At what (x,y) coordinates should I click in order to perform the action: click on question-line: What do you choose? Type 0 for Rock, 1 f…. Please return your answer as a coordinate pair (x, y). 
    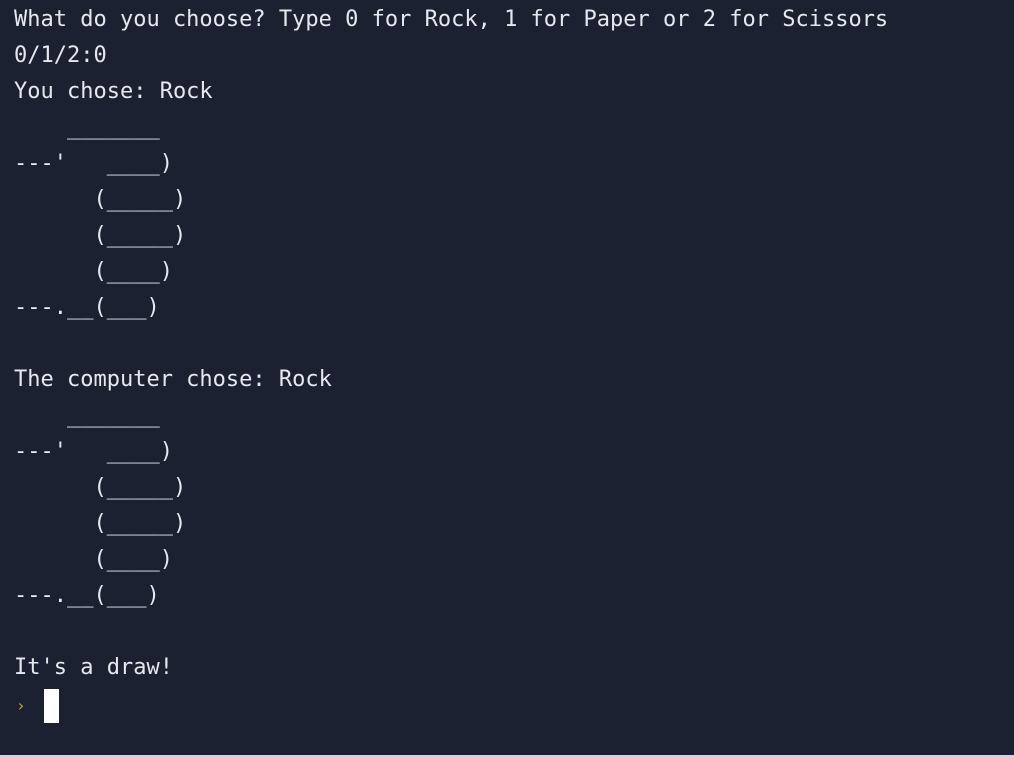
    Looking at the image, I should click on (451, 19).